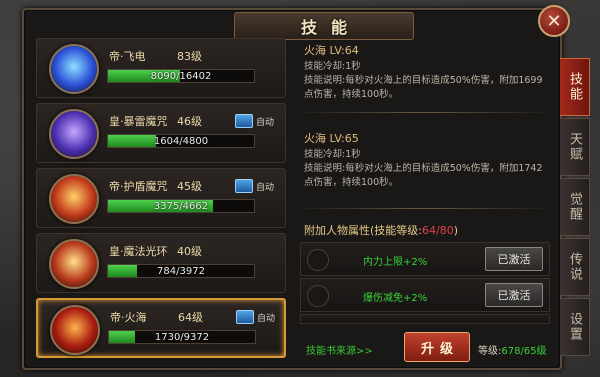 The width and height of the screenshot is (600, 377). I want to click on skill-row: 帝·飞电 83级 8090/16402, so click(161, 68).